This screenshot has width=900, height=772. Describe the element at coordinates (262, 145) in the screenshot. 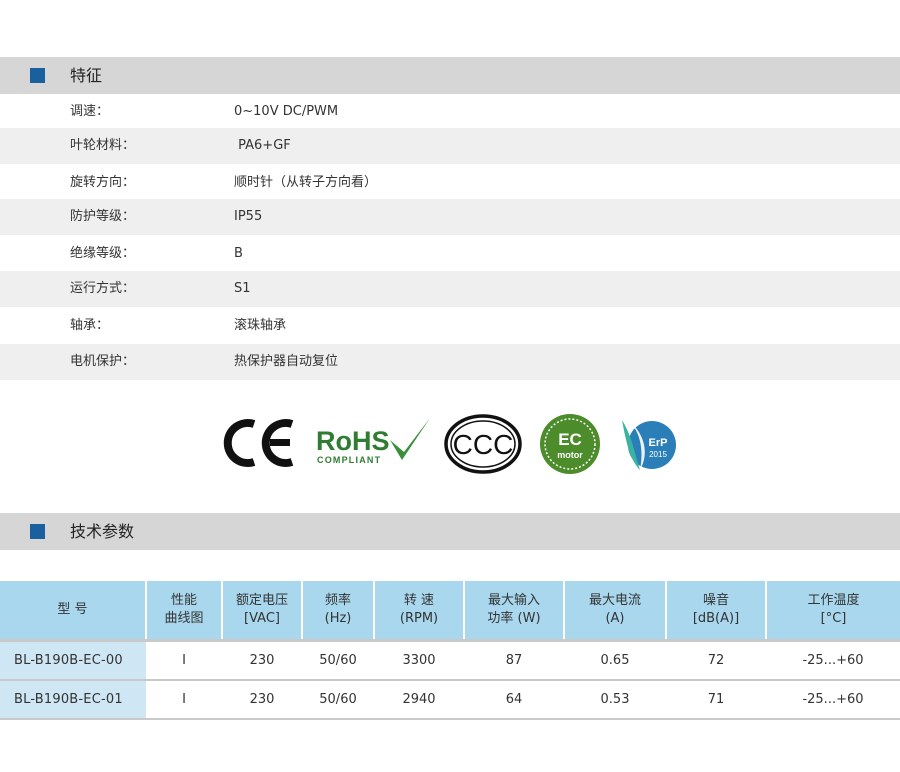

I see `feature-value: PA6+GF` at that location.